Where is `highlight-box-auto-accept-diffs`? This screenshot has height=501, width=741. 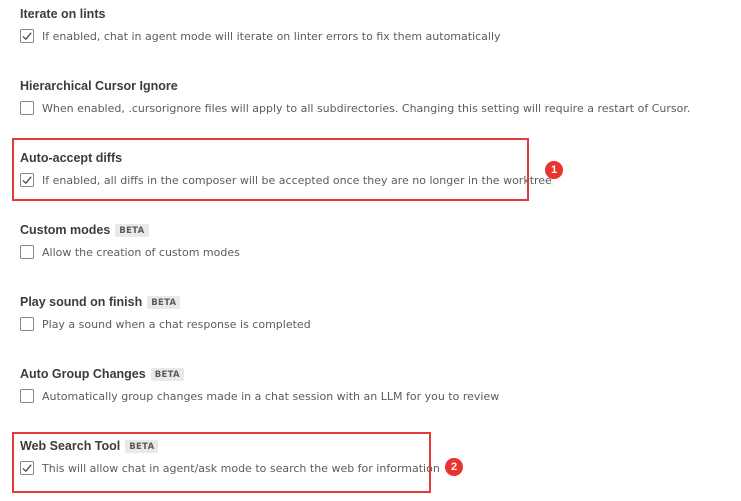
highlight-box-auto-accept-diffs is located at coordinates (270, 169).